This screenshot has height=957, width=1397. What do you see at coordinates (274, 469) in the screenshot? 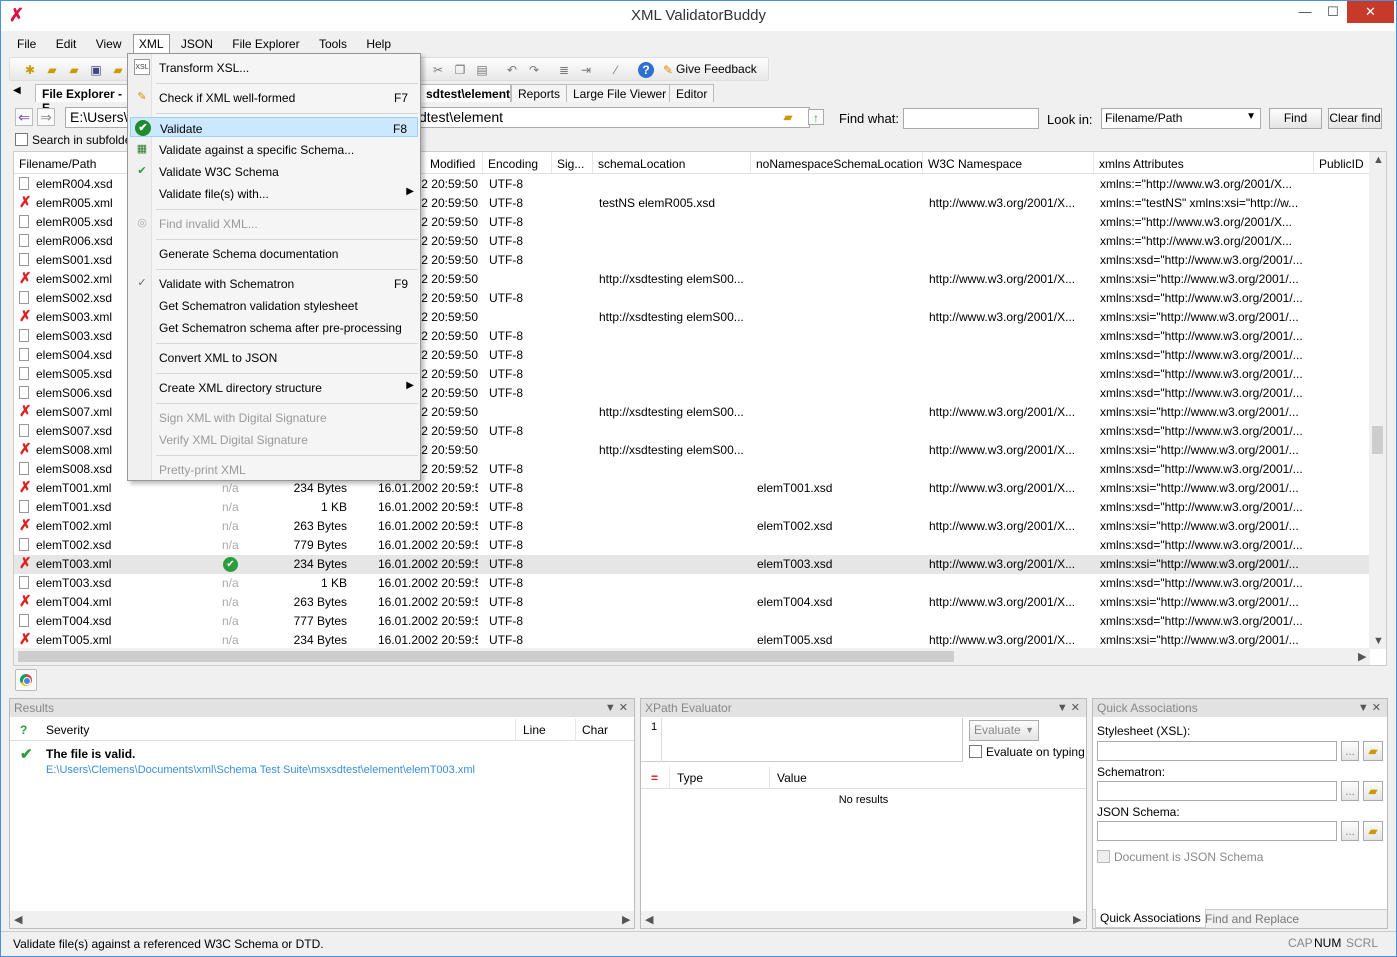
I see `menu-item-pretty-print-xml: Pretty-print XML` at bounding box center [274, 469].